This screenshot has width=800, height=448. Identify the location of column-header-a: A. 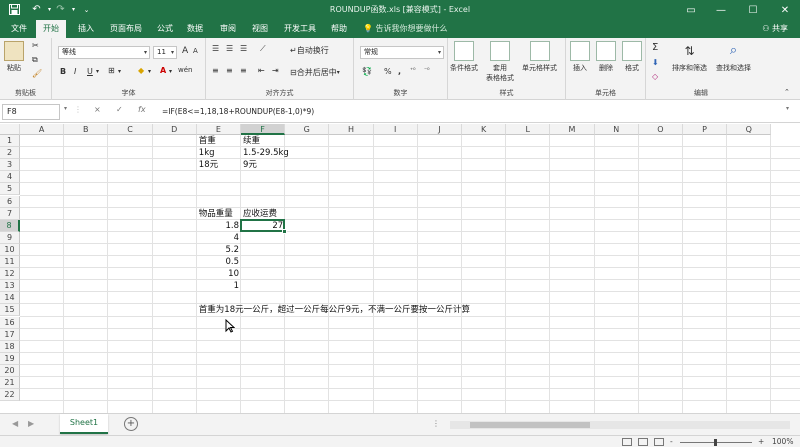
(42, 129).